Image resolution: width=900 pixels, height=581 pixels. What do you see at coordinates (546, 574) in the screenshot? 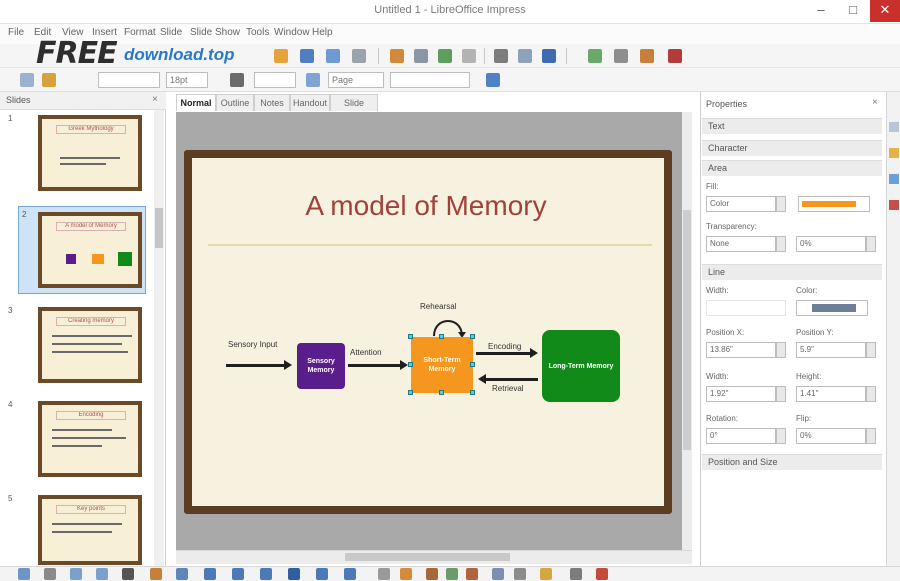
I see `arrange-icon` at bounding box center [546, 574].